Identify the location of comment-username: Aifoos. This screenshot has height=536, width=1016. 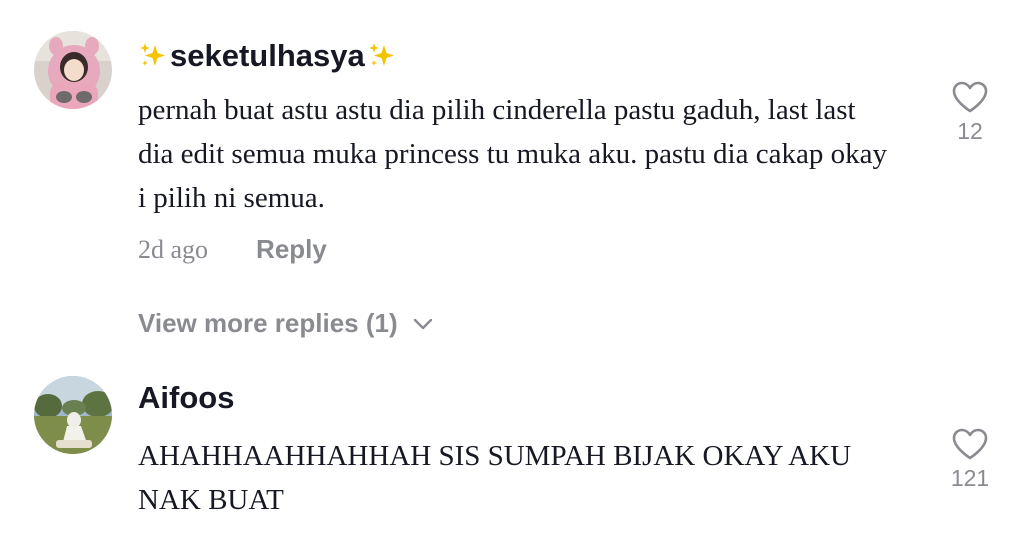
(186, 398).